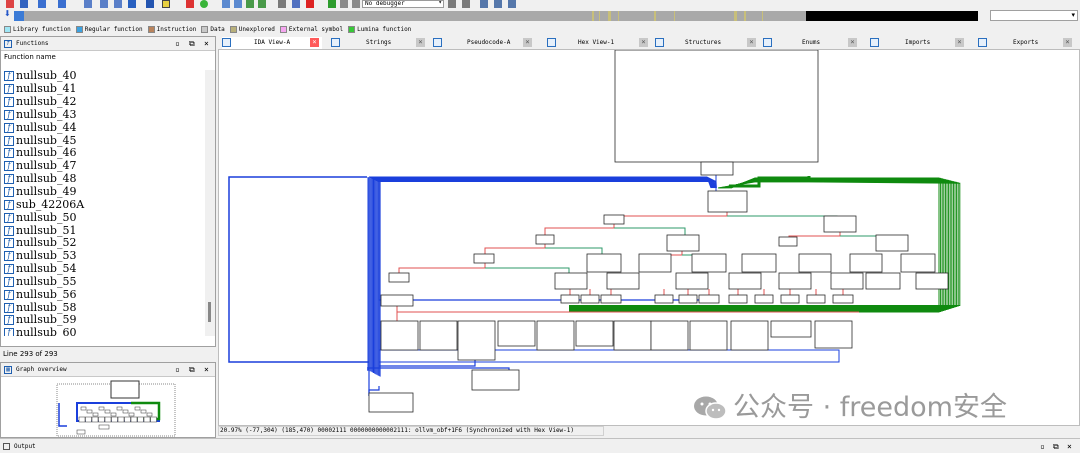 This screenshot has width=1080, height=453. What do you see at coordinates (104, 217) in the screenshot?
I see `function-list-item: f nullsub_50` at bounding box center [104, 217].